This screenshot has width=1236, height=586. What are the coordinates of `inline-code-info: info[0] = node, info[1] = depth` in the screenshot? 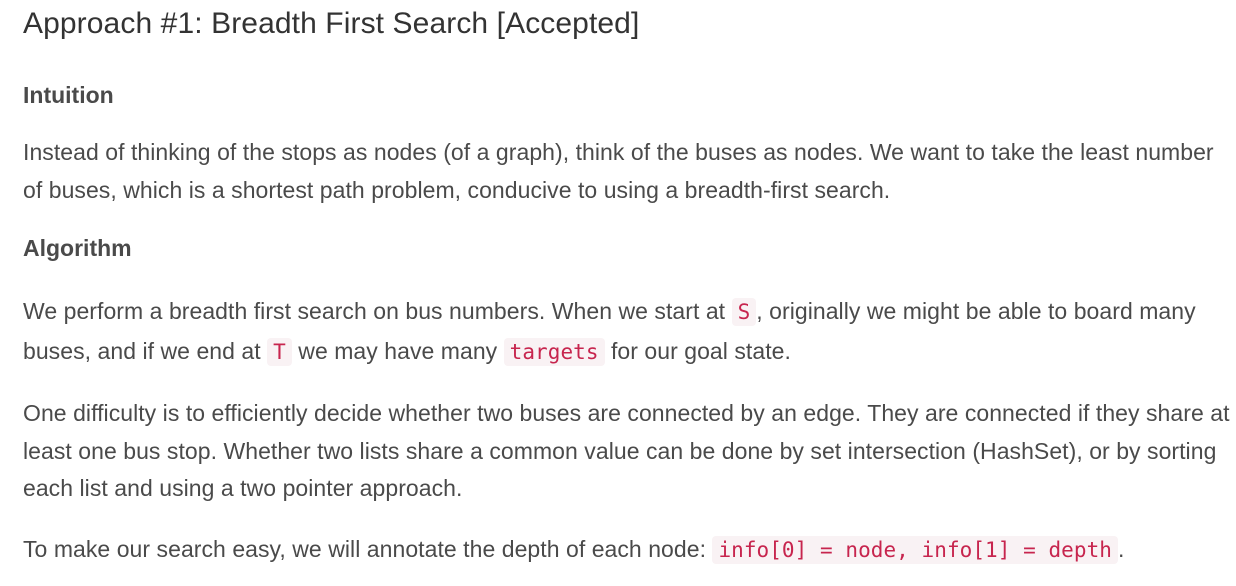 It's located at (915, 549).